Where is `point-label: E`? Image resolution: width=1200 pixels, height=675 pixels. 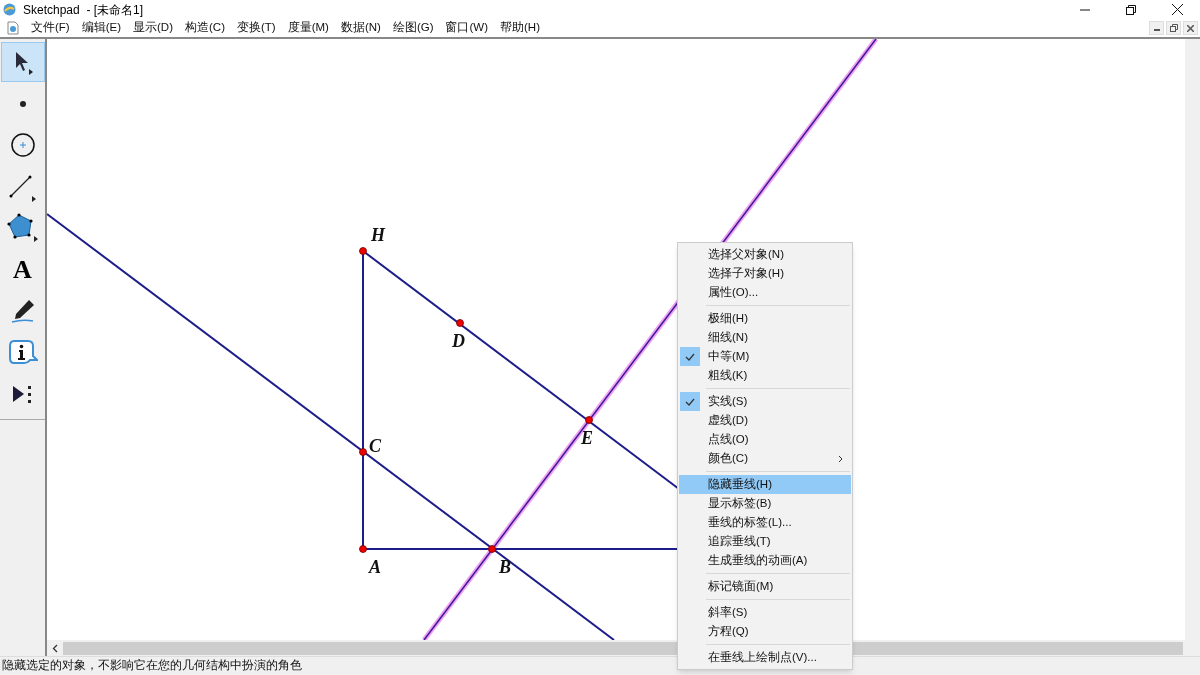
point-label: E is located at coordinates (587, 438).